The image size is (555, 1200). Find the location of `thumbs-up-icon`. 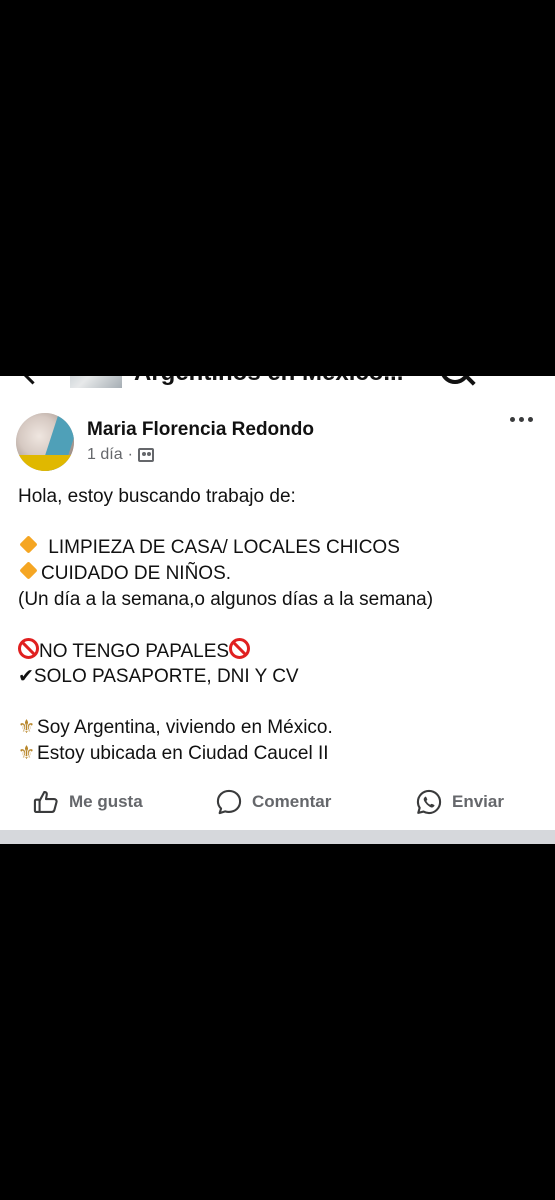

thumbs-up-icon is located at coordinates (45, 801).